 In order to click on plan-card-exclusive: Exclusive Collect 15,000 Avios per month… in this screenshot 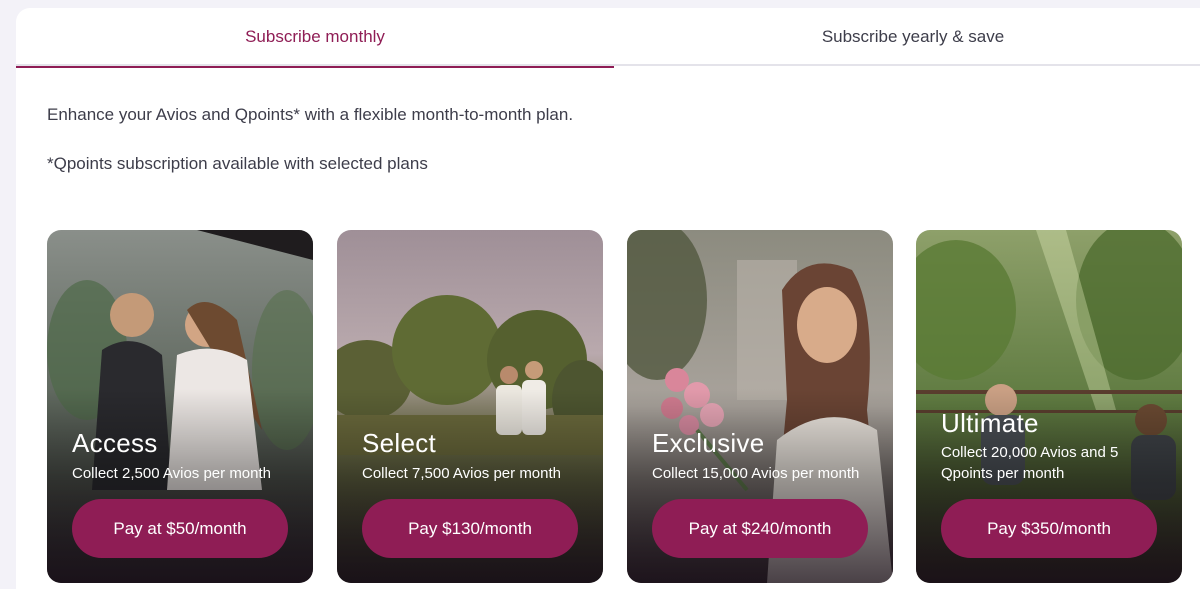, I will do `click(760, 406)`.